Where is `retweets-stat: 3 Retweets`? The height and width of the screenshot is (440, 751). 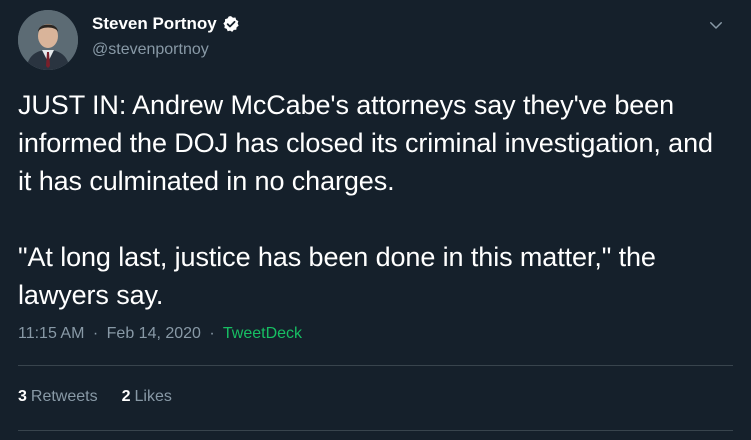
retweets-stat: 3 Retweets is located at coordinates (58, 397).